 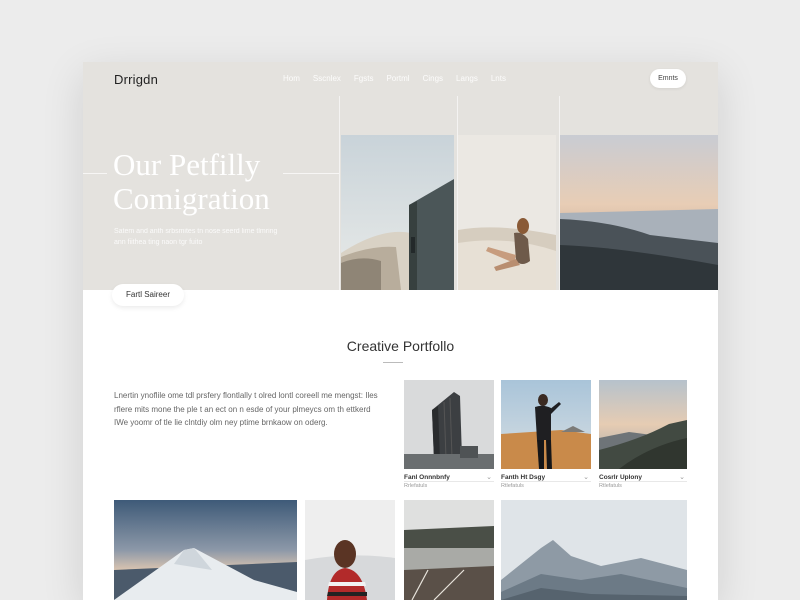 I want to click on card-title: Cosrlr Uplony, so click(x=620, y=477).